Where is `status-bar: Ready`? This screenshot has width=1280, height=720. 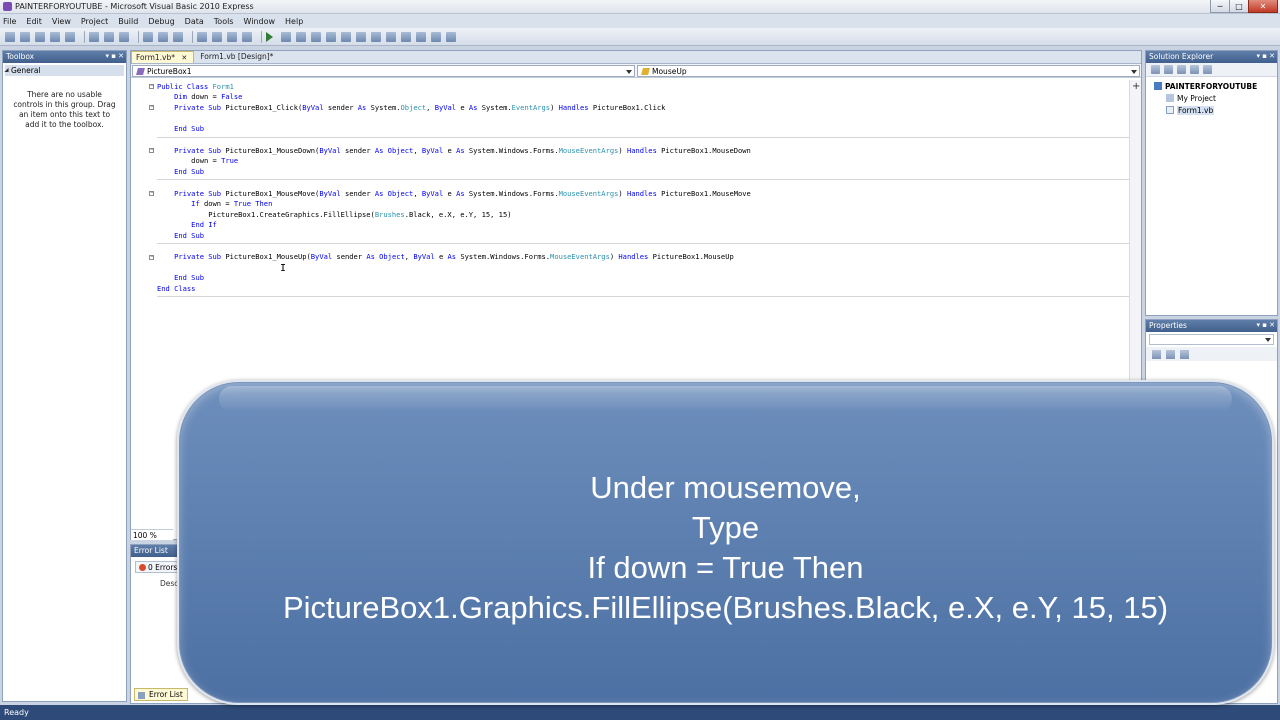 status-bar: Ready is located at coordinates (640, 712).